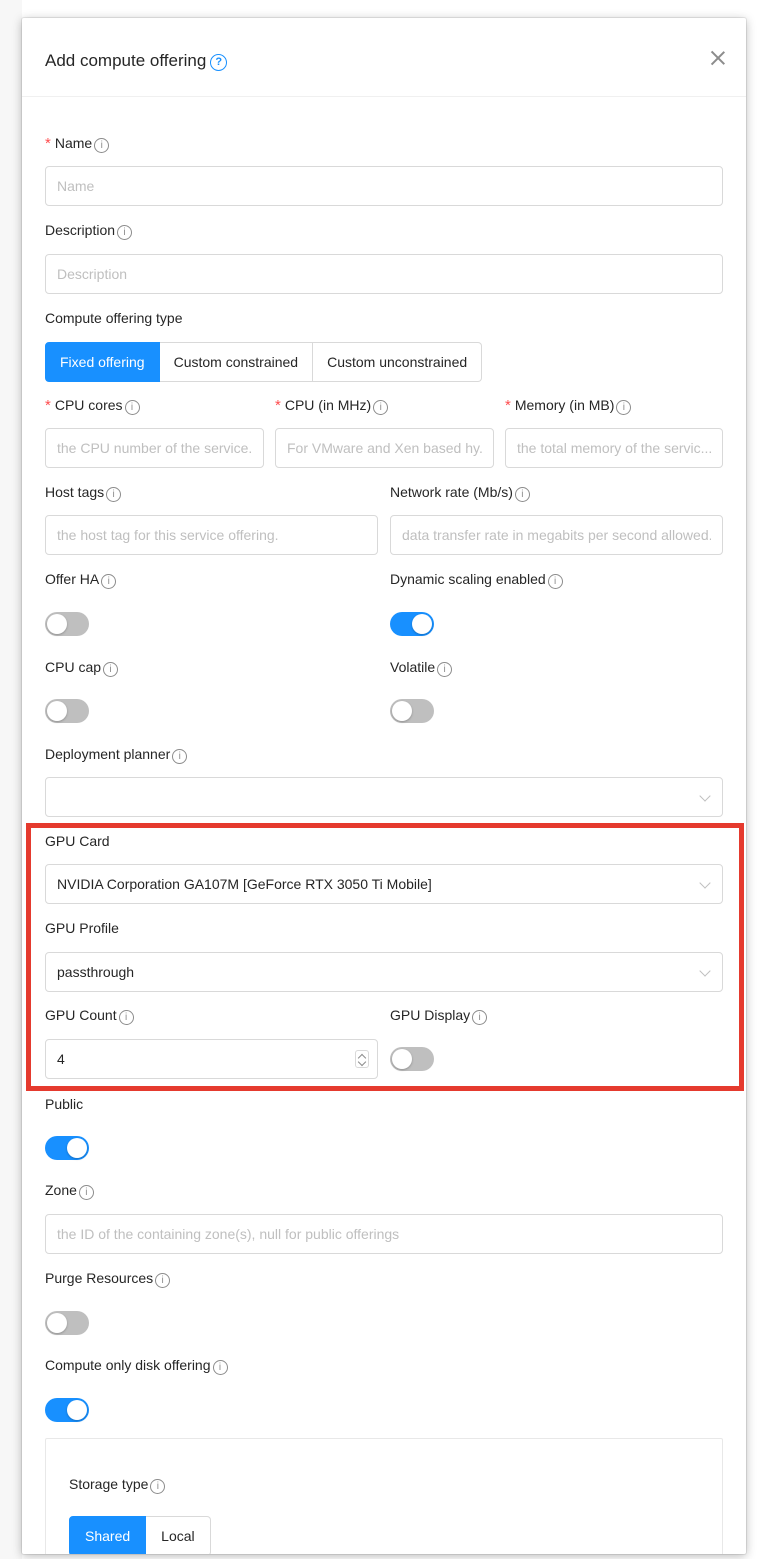 Image resolution: width=768 pixels, height=1559 pixels. I want to click on deployment-planner-label: Deployment planner i, so click(116, 755).